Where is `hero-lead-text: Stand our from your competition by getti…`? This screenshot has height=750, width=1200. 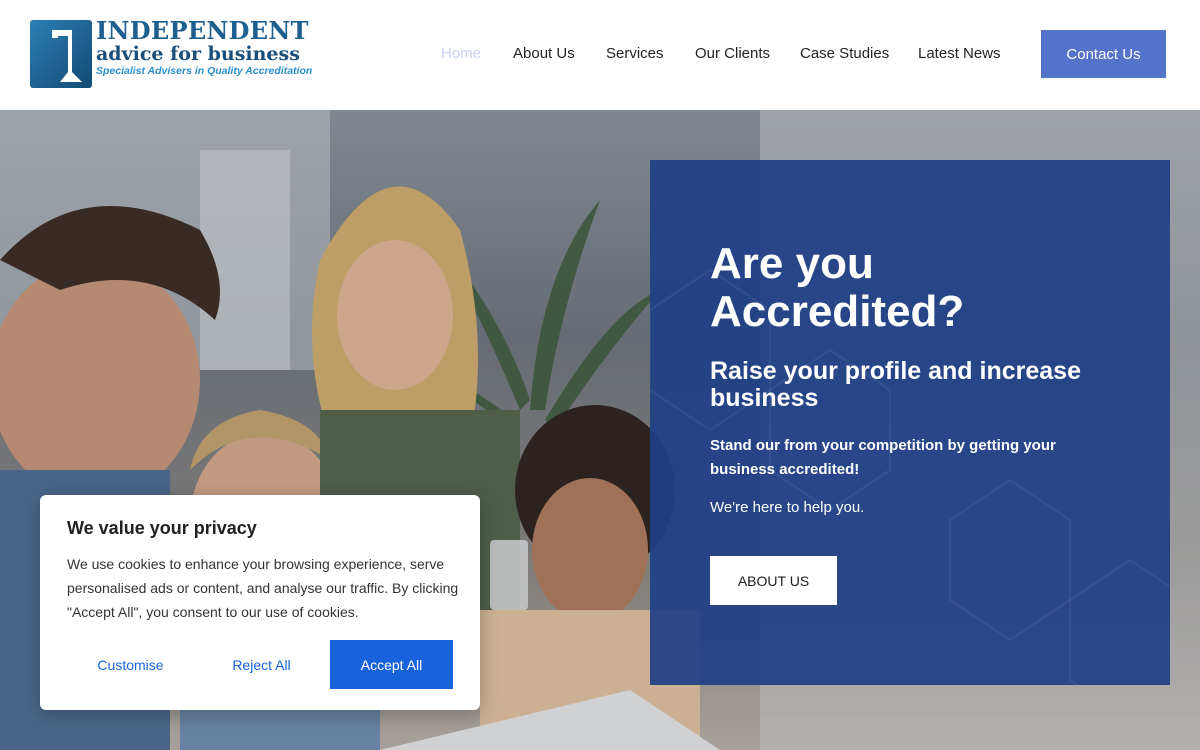 hero-lead-text: Stand our from your competition by getti… is located at coordinates (883, 457).